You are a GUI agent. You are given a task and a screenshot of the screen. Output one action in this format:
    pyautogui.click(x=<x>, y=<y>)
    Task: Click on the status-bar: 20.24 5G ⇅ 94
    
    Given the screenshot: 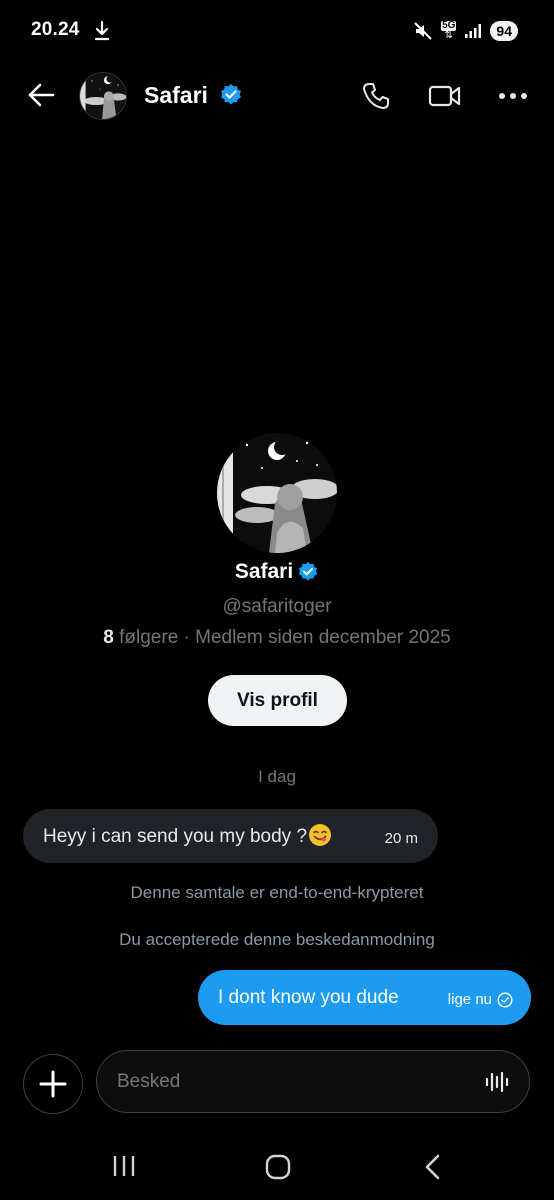 What is the action you would take?
    pyautogui.click(x=277, y=30)
    